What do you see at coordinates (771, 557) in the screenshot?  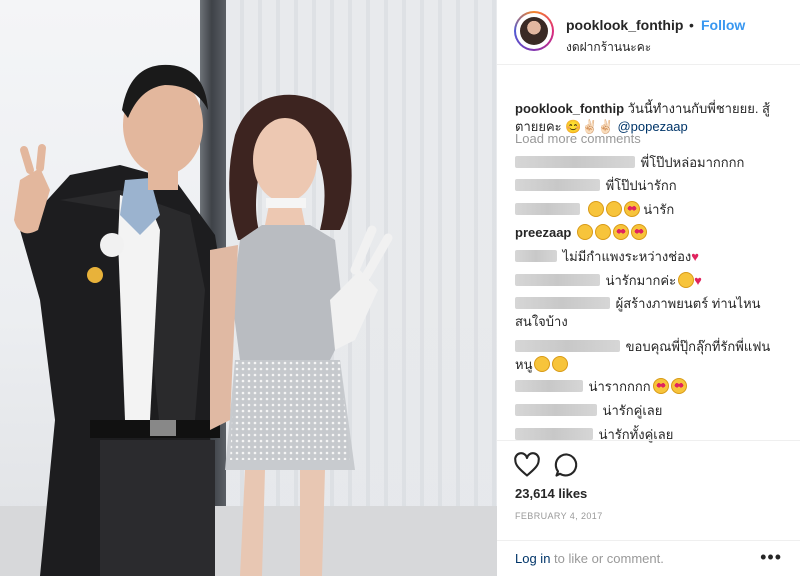 I see `ellipsis-icon: •••` at bounding box center [771, 557].